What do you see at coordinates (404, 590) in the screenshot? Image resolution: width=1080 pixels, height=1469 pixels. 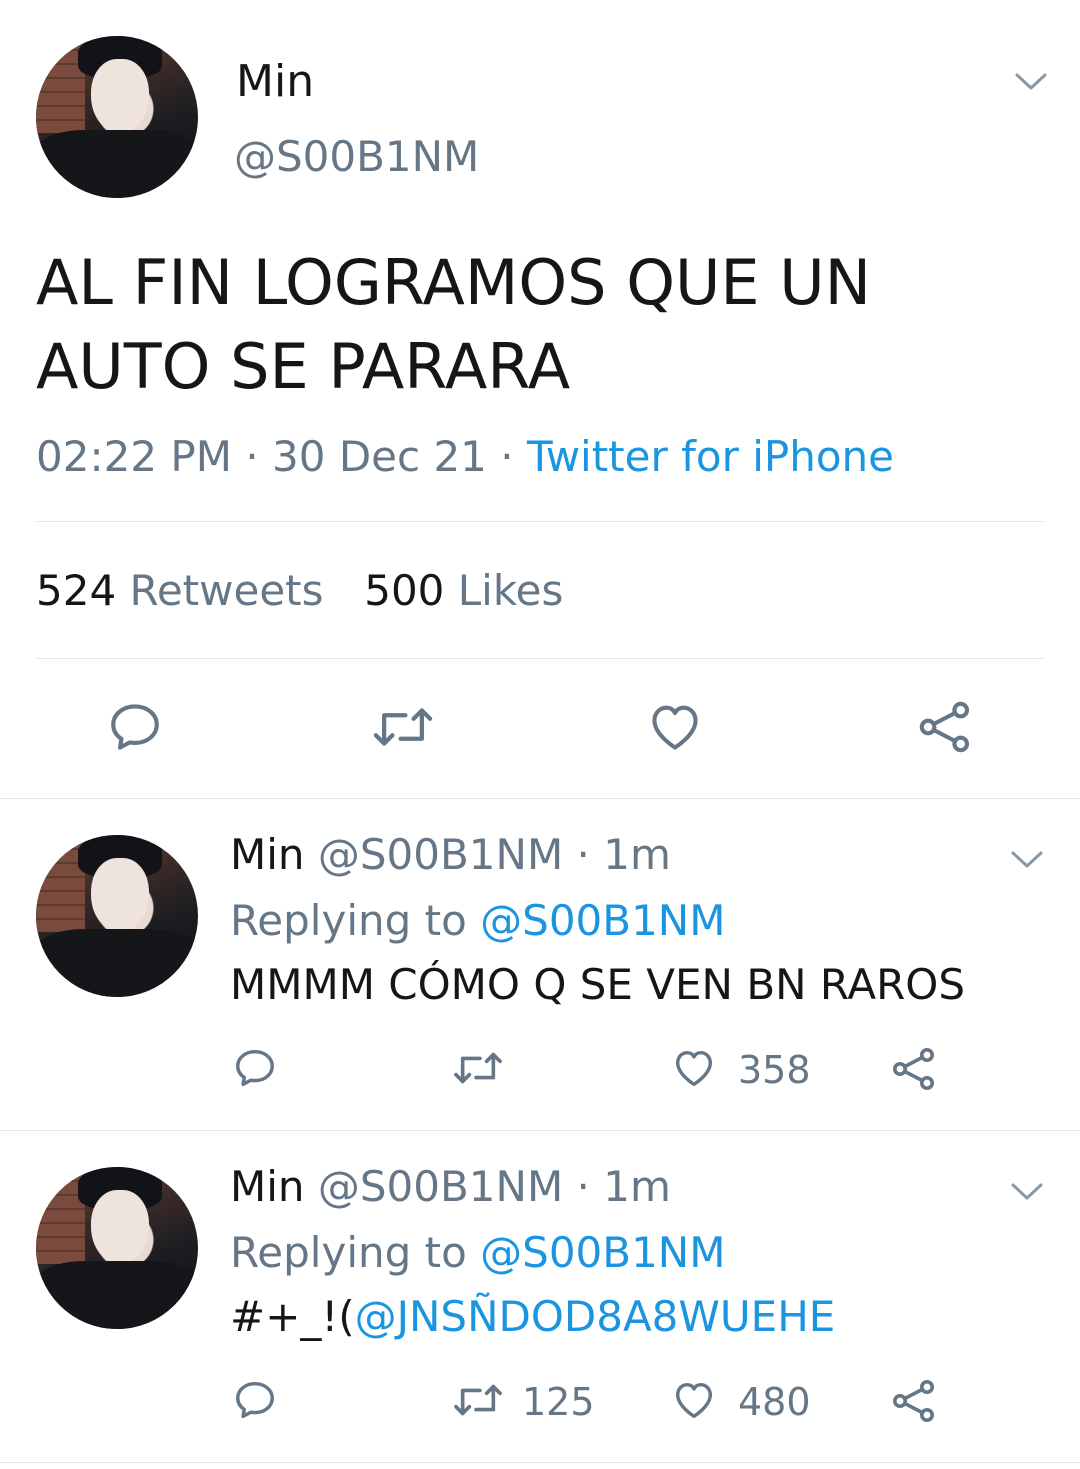 I see `likes-count: 500` at bounding box center [404, 590].